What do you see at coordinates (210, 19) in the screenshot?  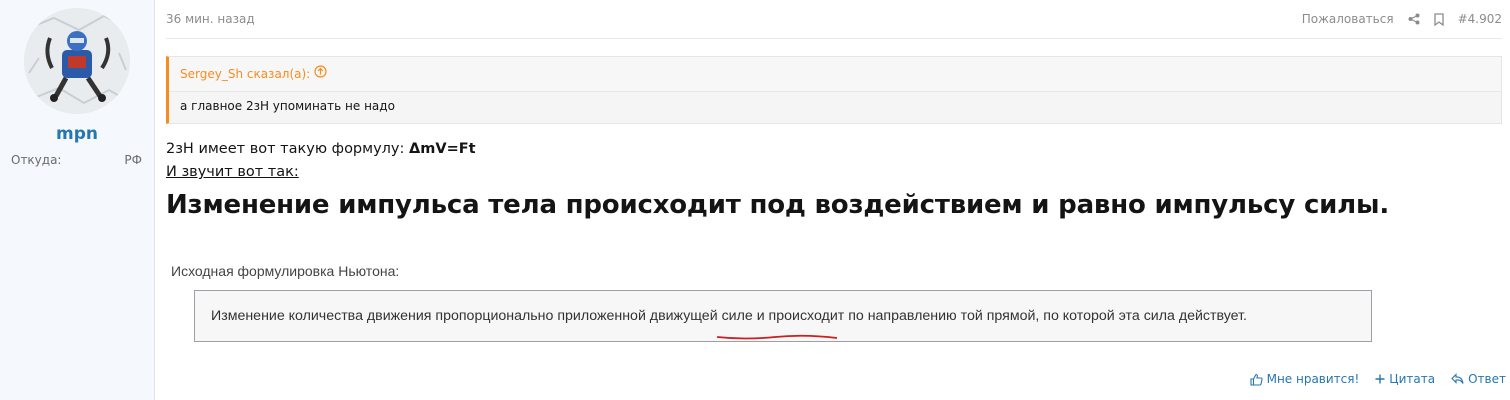 I see `post-timestamp: 36 мин. назад` at bounding box center [210, 19].